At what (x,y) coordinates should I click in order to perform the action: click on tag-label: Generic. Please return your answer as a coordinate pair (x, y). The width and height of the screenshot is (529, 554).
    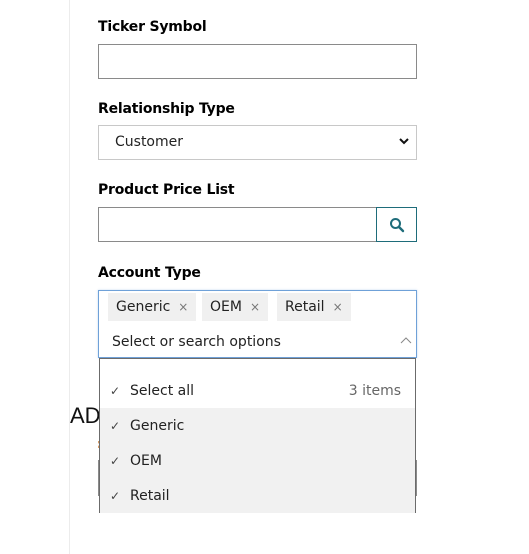
    Looking at the image, I should click on (143, 307).